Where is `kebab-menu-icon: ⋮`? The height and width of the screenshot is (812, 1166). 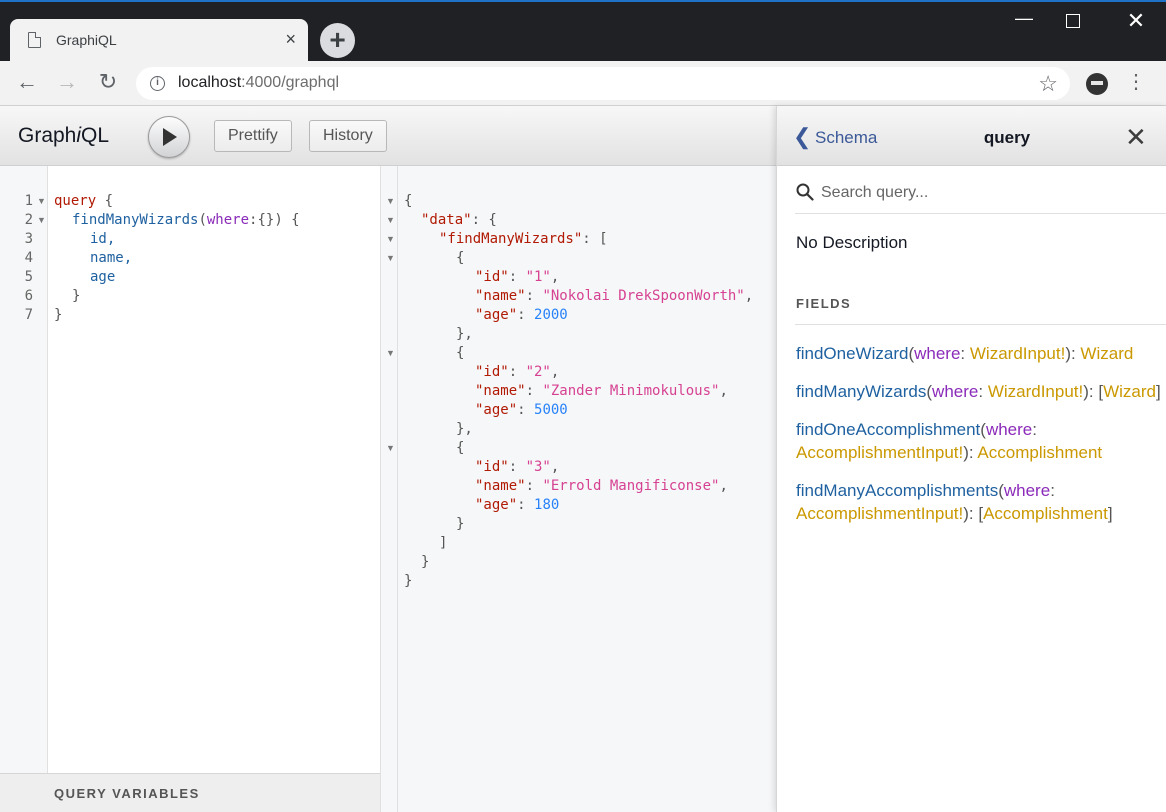 kebab-menu-icon: ⋮ is located at coordinates (1136, 82).